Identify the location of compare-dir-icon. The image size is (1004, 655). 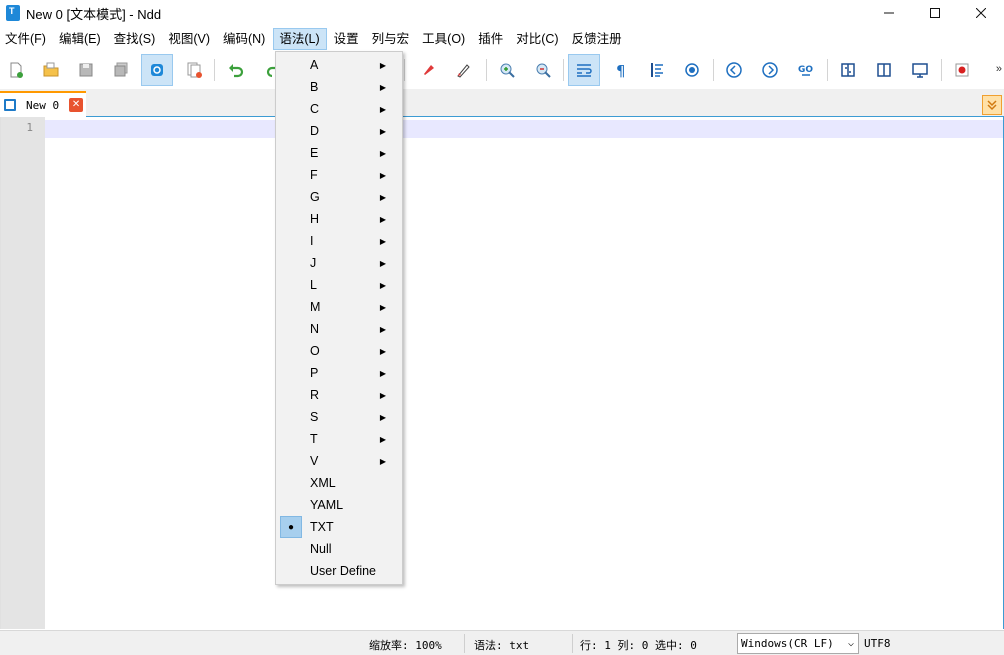
(848, 70).